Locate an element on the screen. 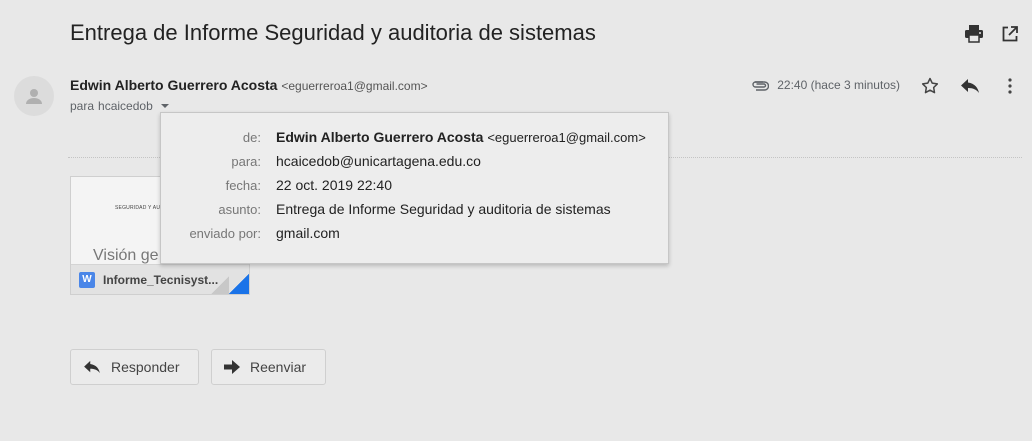 Image resolution: width=1032 pixels, height=441 pixels. details-from-label: de: is located at coordinates (251, 137).